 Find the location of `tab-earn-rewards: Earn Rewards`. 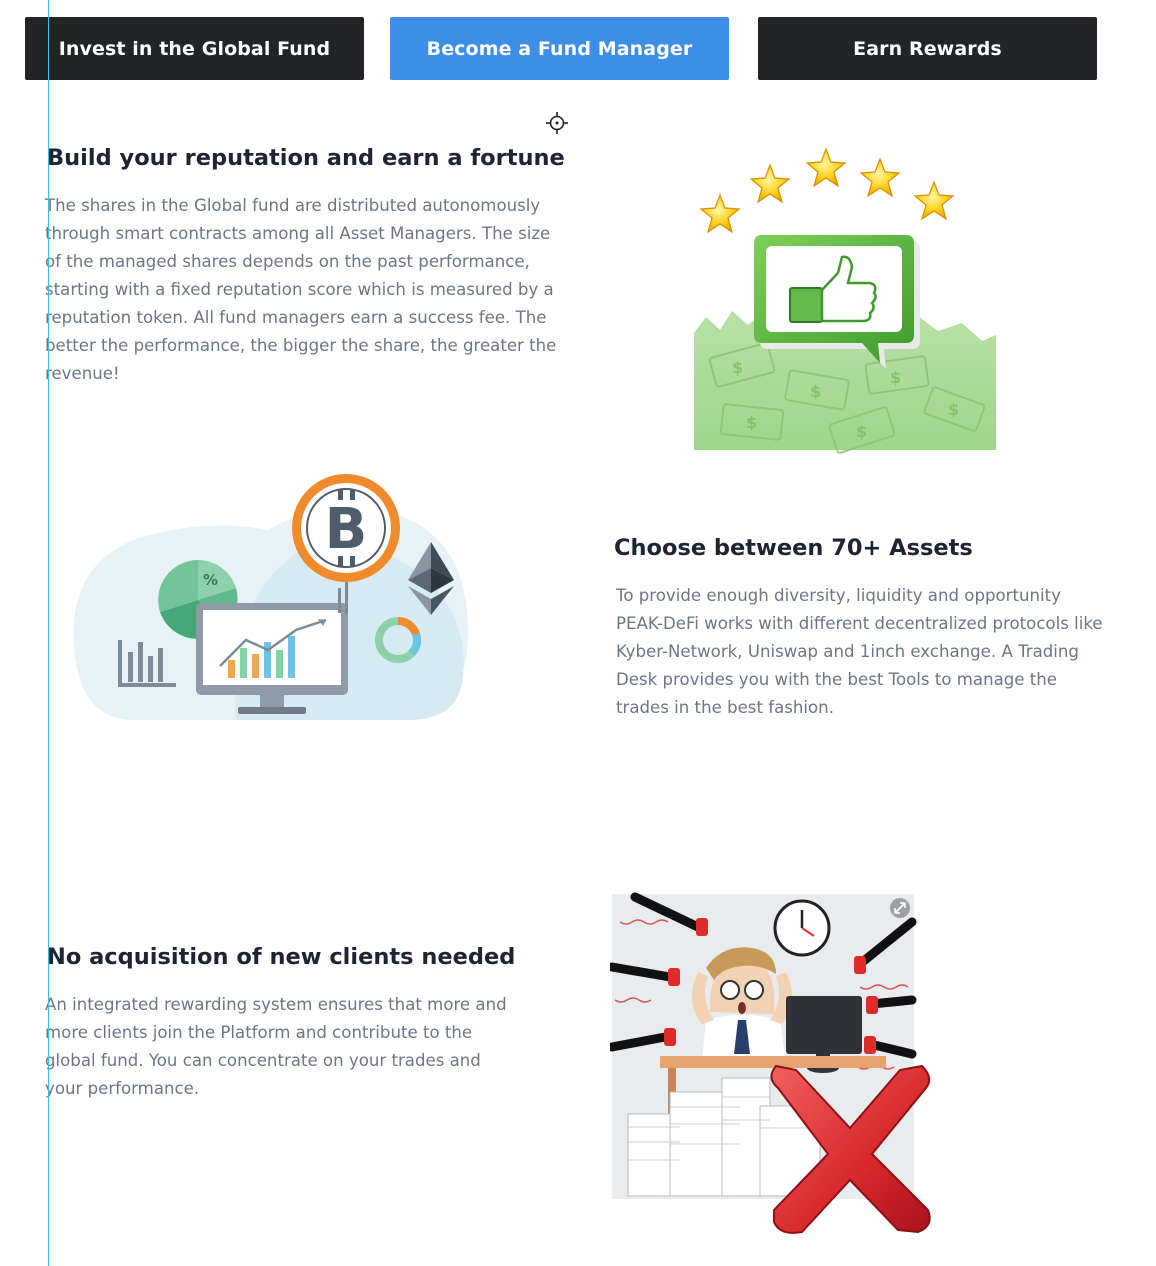

tab-earn-rewards: Earn Rewards is located at coordinates (927, 48).